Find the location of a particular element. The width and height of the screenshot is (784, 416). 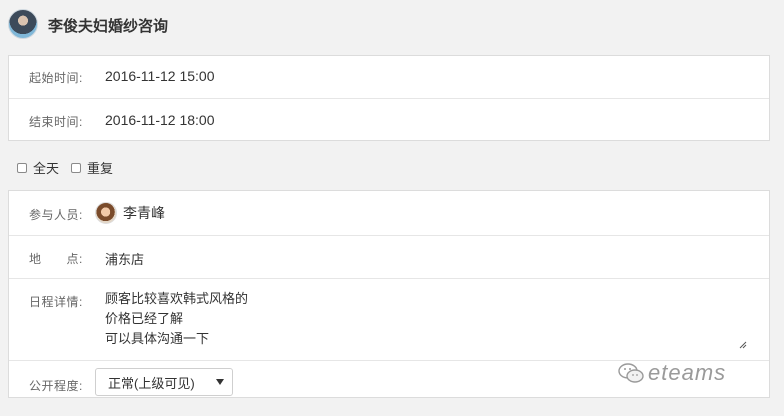

resize-grip-icon is located at coordinates (743, 345).